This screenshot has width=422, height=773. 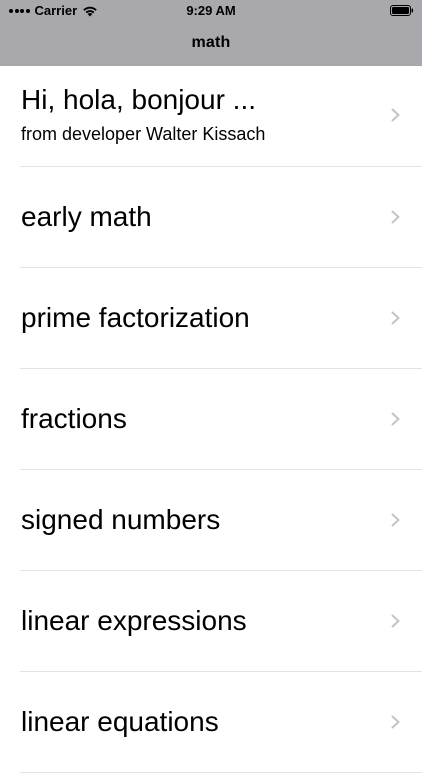 I want to click on status-time: 9:29 AM, so click(x=211, y=10).